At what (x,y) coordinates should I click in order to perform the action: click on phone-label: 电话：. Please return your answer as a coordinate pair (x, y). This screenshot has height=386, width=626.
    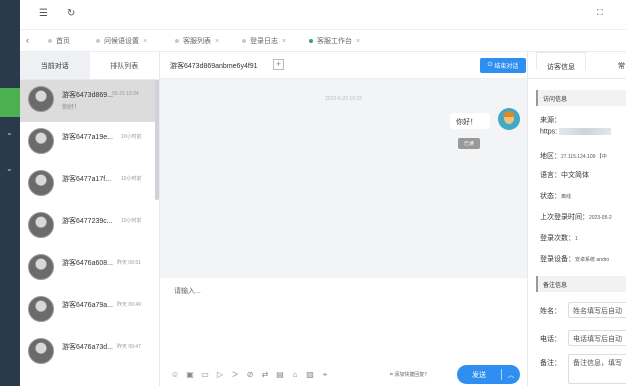
    Looking at the image, I should click on (550, 339).